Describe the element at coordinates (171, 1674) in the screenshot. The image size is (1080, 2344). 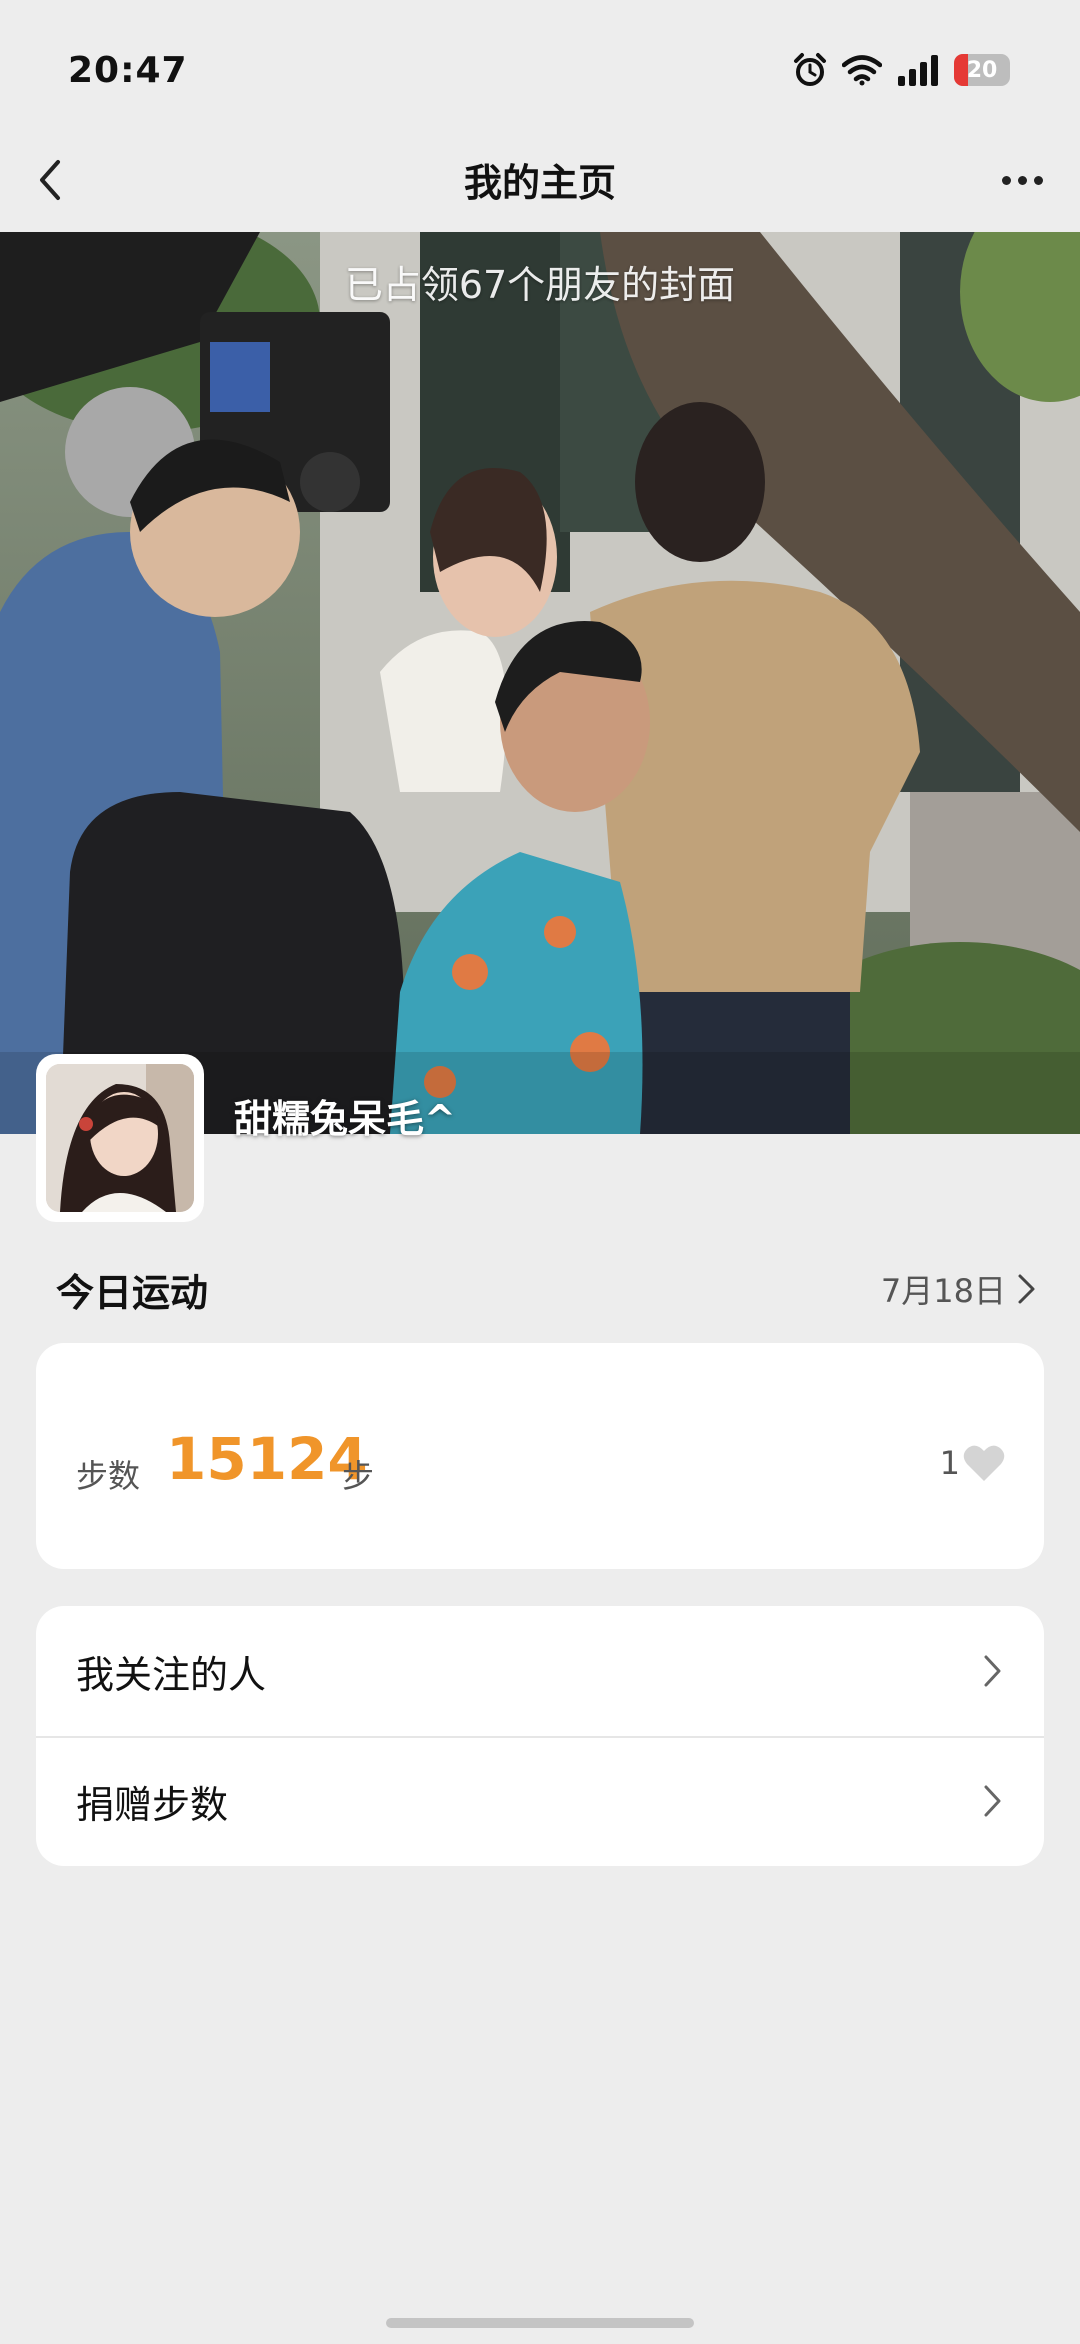
I see `following-label: 我关注的人` at that location.